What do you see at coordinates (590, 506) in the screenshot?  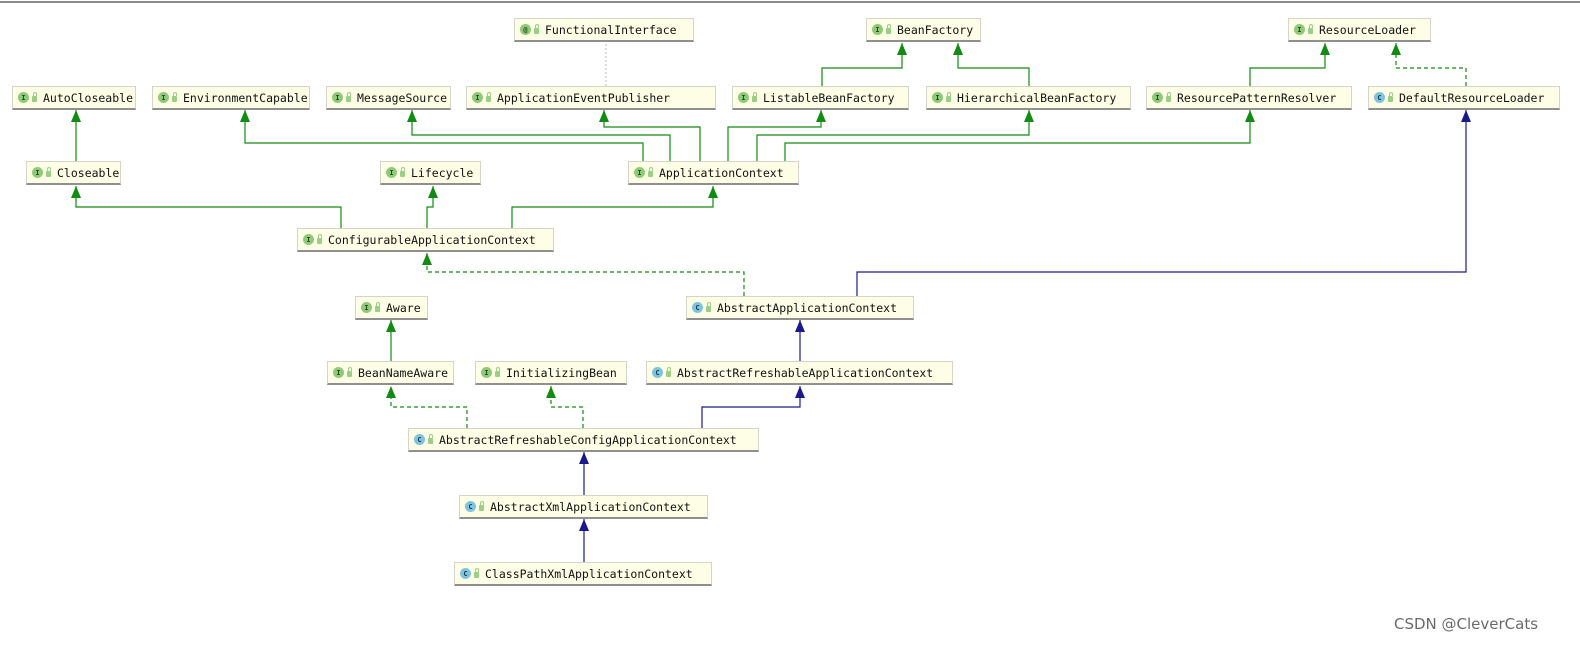 I see `node-label: AbstractXmlApplicationContext` at bounding box center [590, 506].